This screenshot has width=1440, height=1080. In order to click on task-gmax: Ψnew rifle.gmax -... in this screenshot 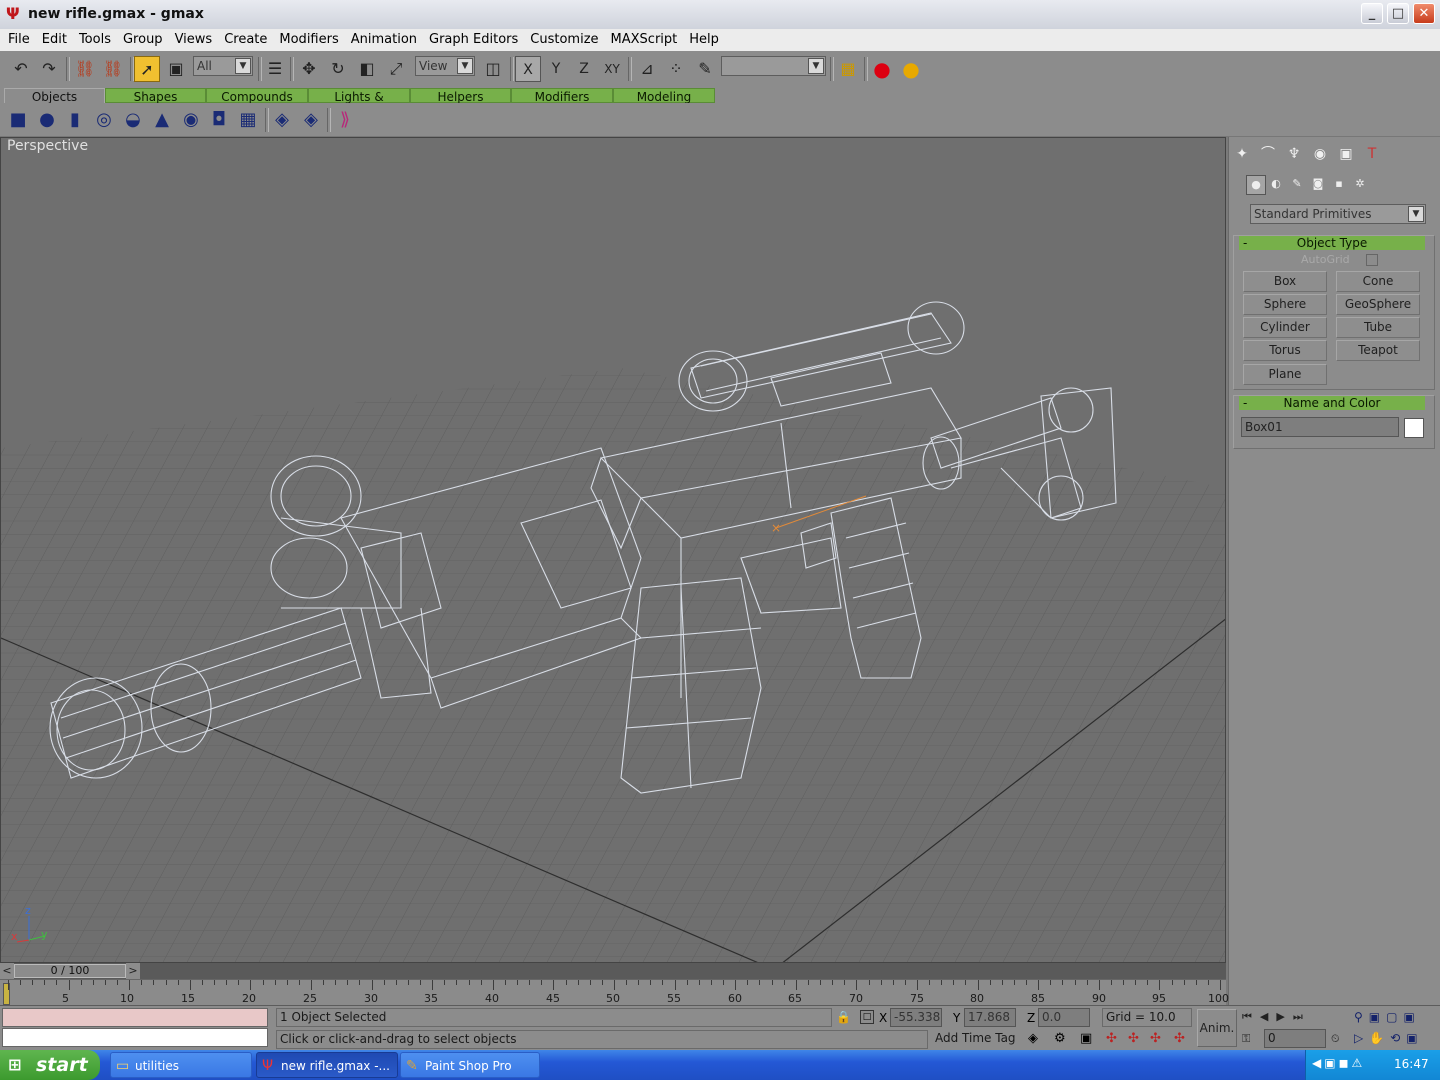, I will do `click(327, 1065)`.